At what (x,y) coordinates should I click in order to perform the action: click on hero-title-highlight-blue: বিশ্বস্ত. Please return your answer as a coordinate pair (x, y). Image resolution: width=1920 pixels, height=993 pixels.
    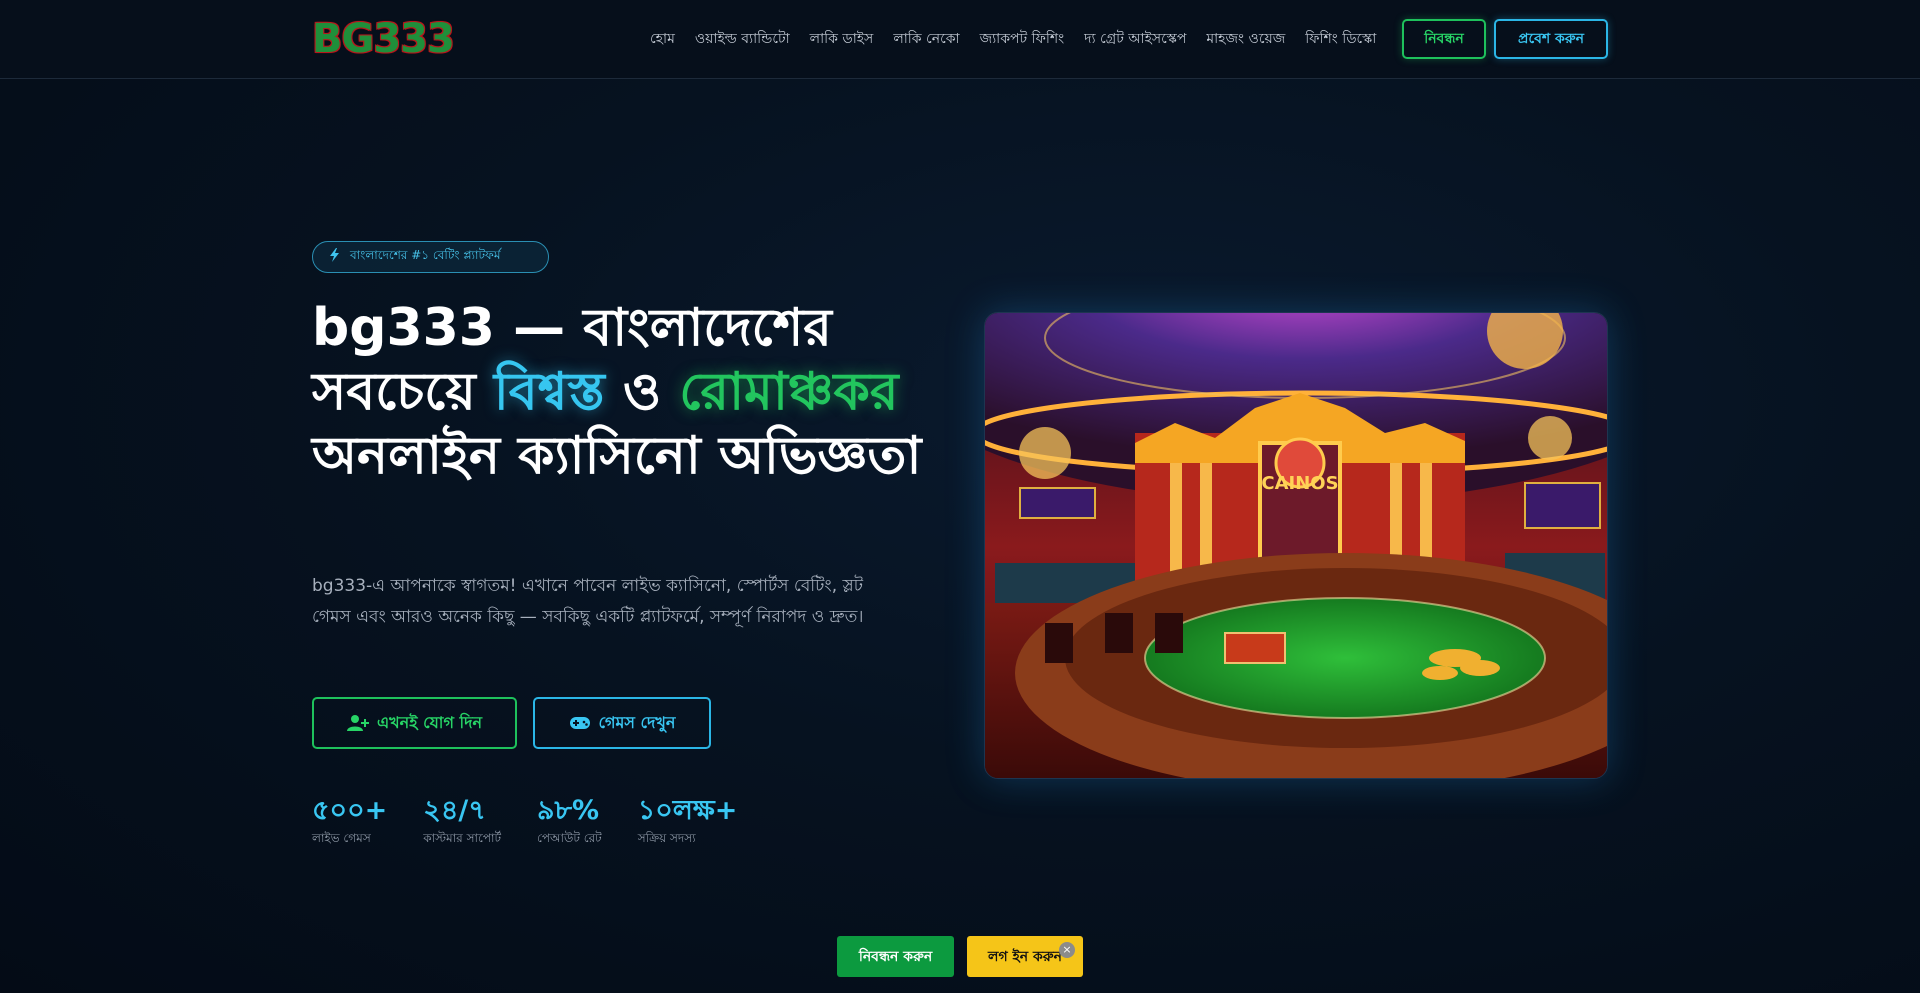
    Looking at the image, I should click on (549, 392).